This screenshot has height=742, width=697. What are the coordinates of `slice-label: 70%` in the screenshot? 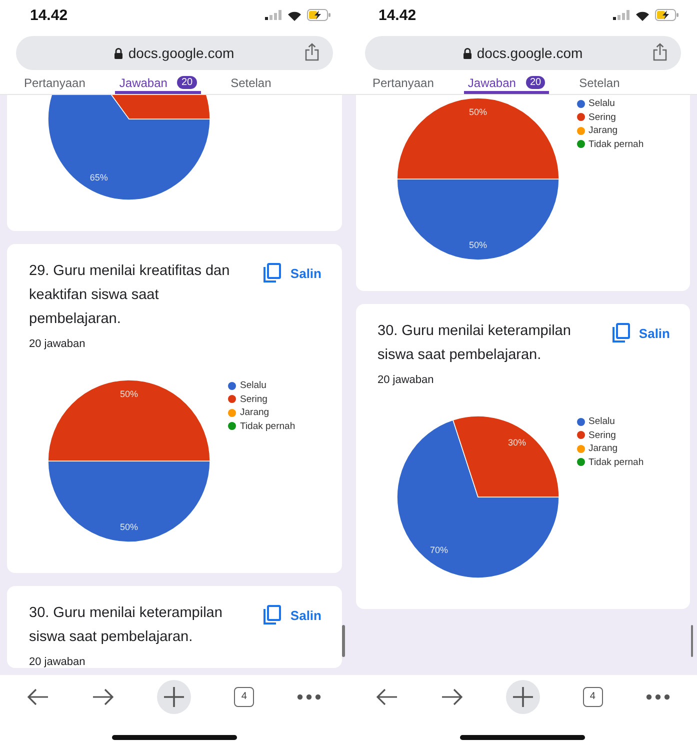 It's located at (438, 550).